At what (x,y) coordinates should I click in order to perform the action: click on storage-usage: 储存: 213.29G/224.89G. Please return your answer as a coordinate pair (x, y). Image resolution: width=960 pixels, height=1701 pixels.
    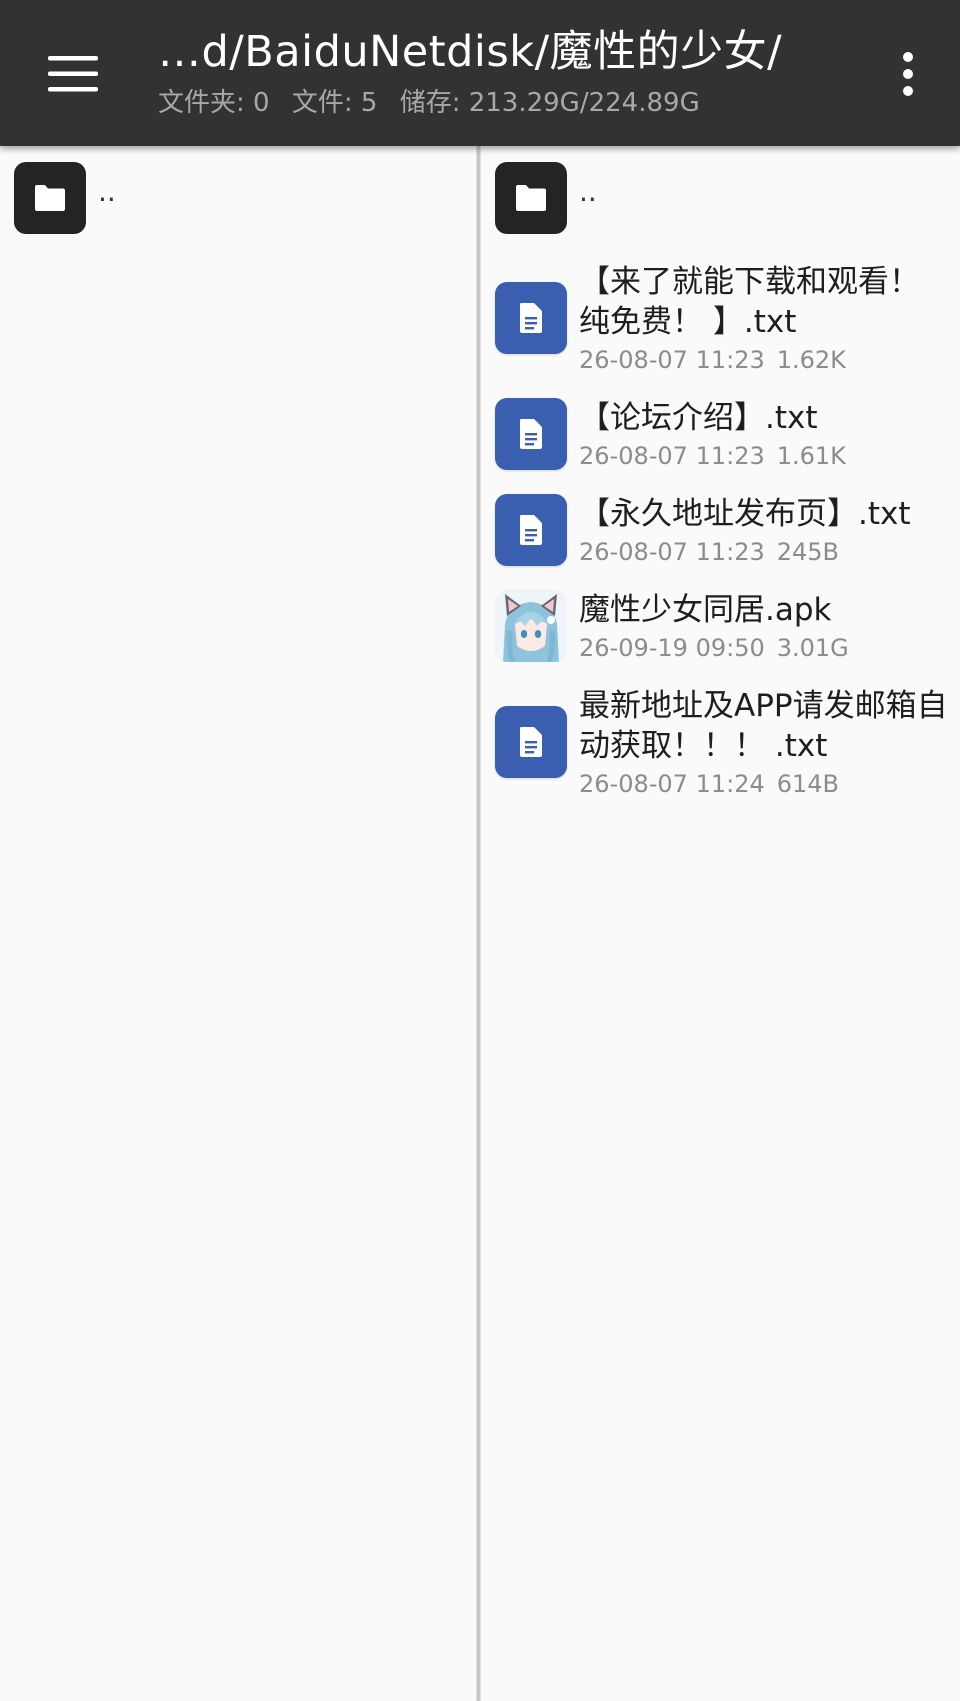
    Looking at the image, I should click on (549, 103).